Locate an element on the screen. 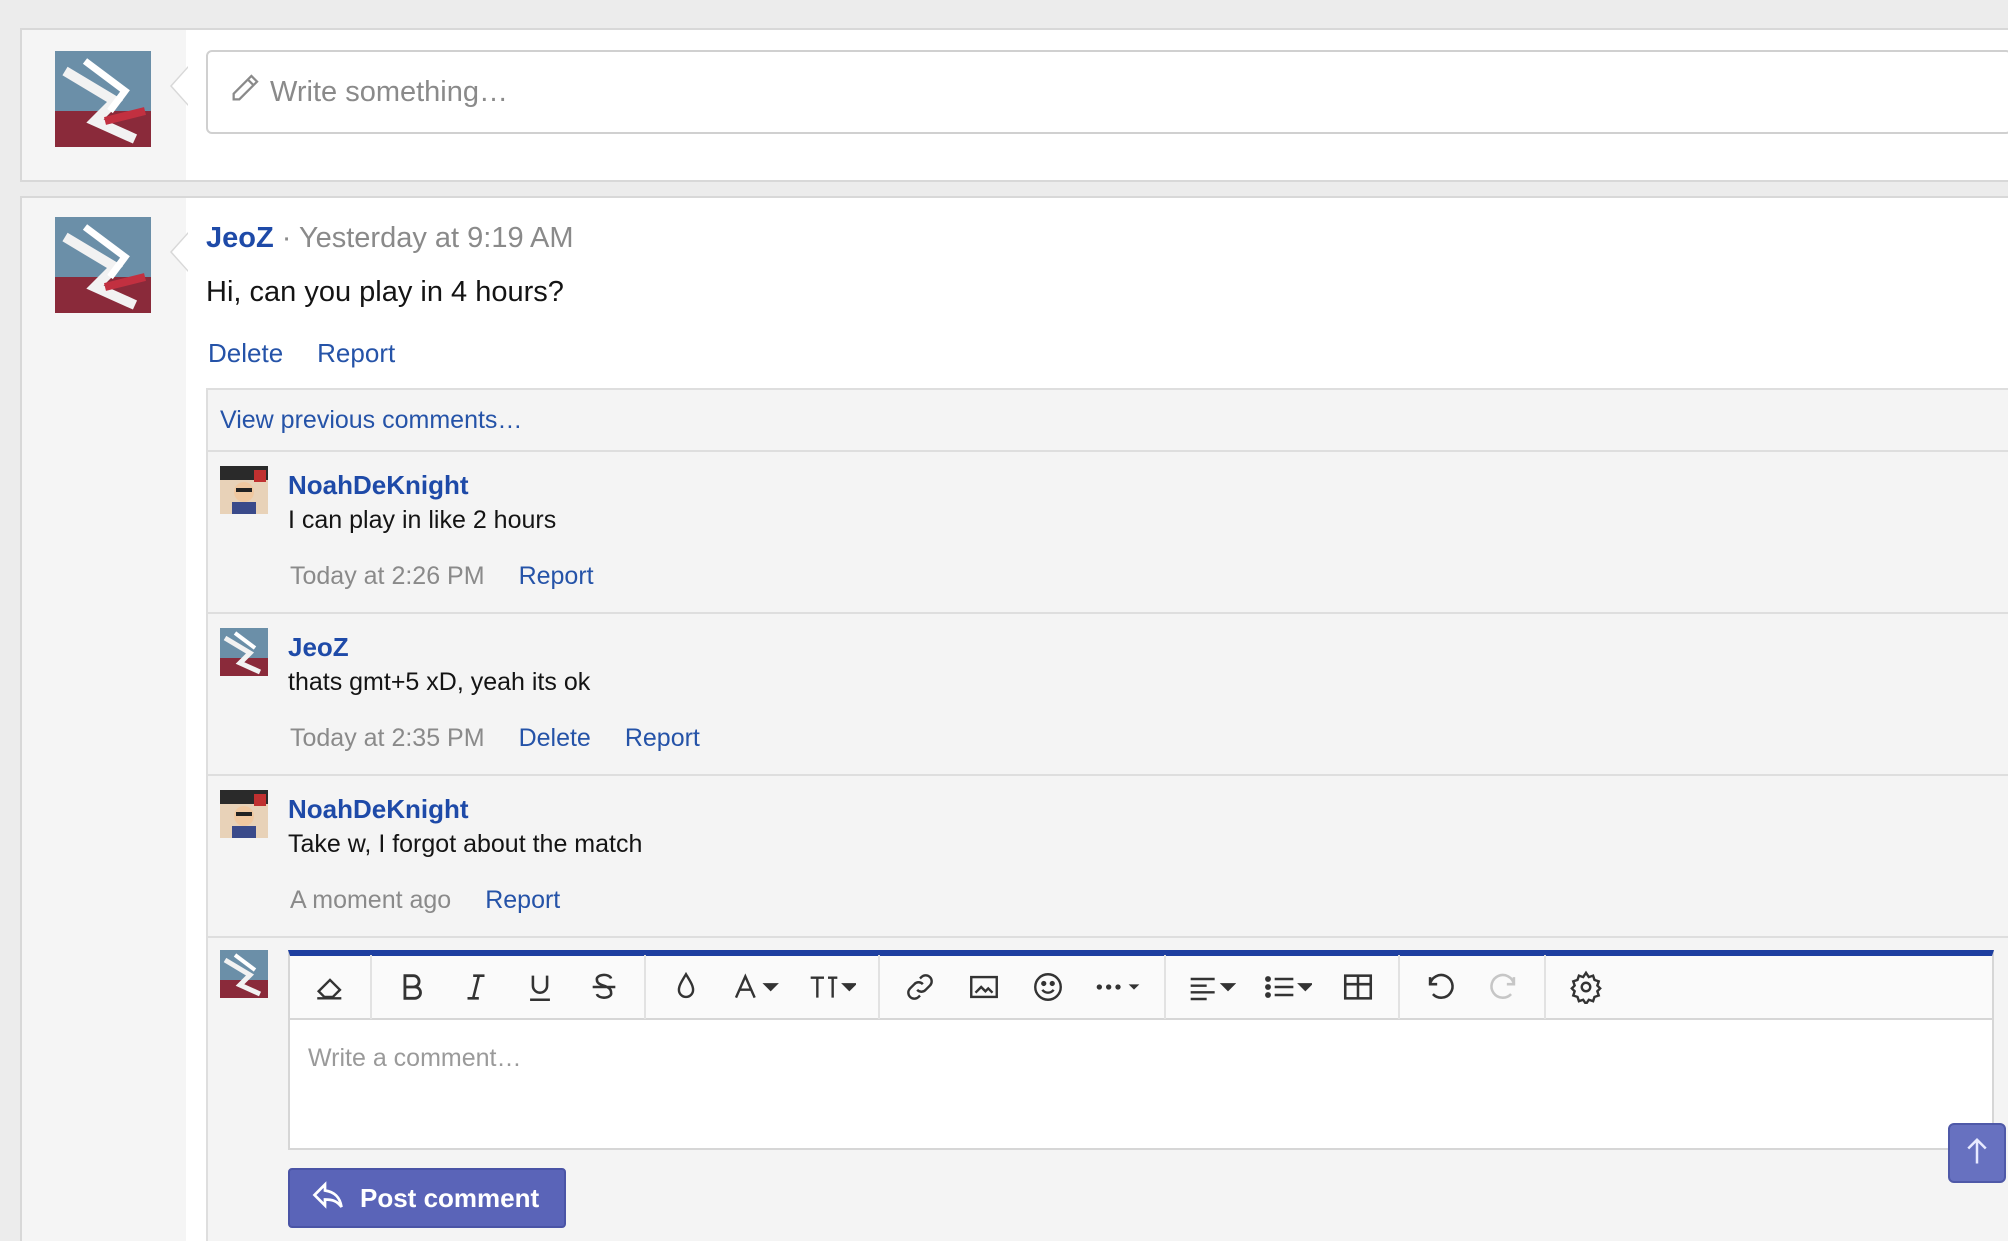 This screenshot has width=2008, height=1241. comment-actions: A moment ago Report is located at coordinates (425, 900).